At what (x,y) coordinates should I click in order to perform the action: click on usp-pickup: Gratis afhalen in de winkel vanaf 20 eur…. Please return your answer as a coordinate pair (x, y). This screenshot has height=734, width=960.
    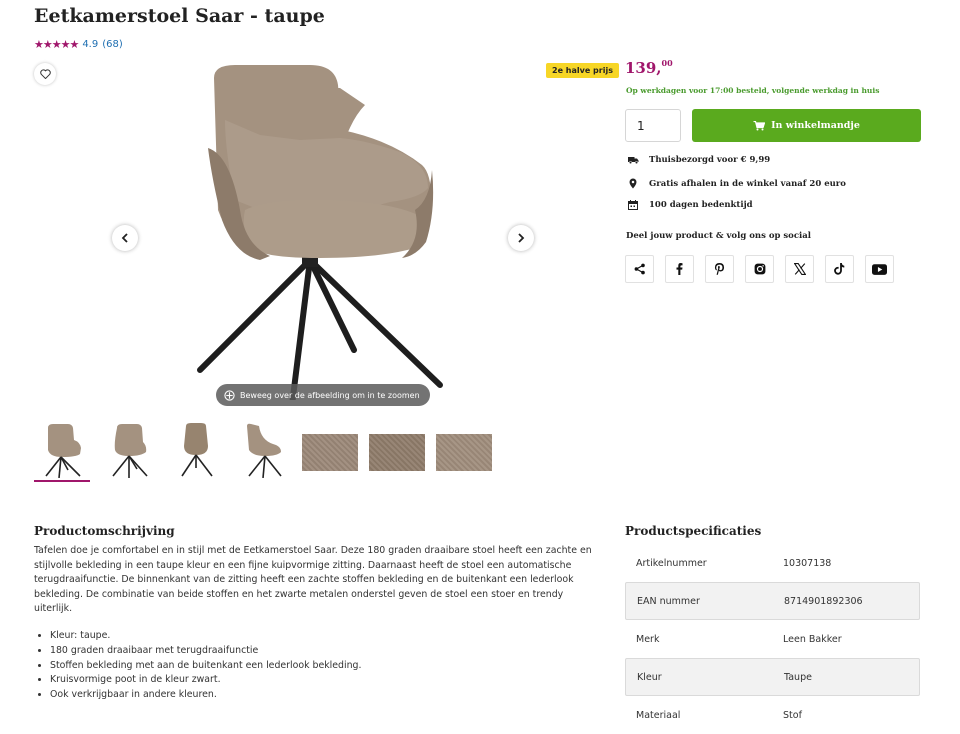
    Looking at the image, I should click on (736, 183).